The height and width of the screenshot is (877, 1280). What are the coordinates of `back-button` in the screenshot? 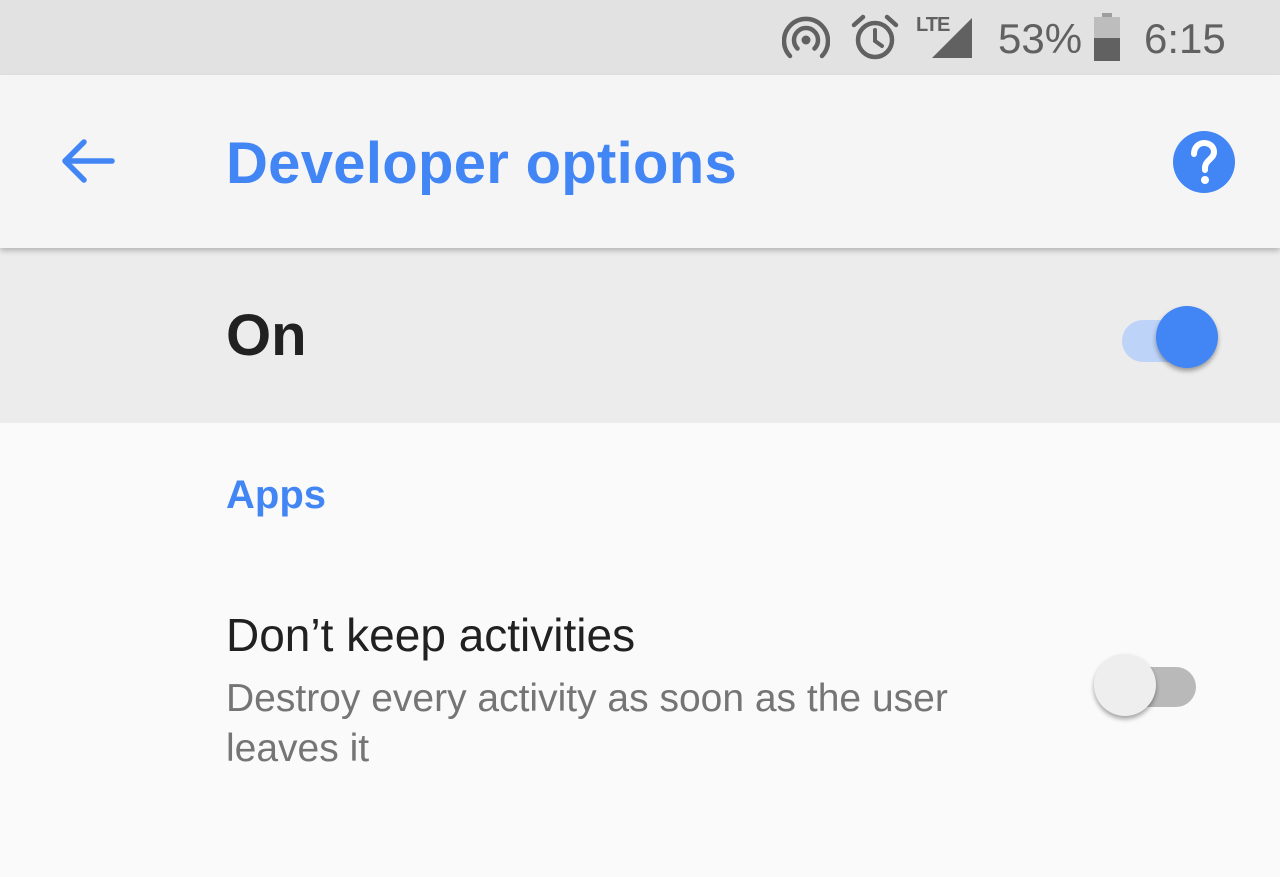 It's located at (87, 162).